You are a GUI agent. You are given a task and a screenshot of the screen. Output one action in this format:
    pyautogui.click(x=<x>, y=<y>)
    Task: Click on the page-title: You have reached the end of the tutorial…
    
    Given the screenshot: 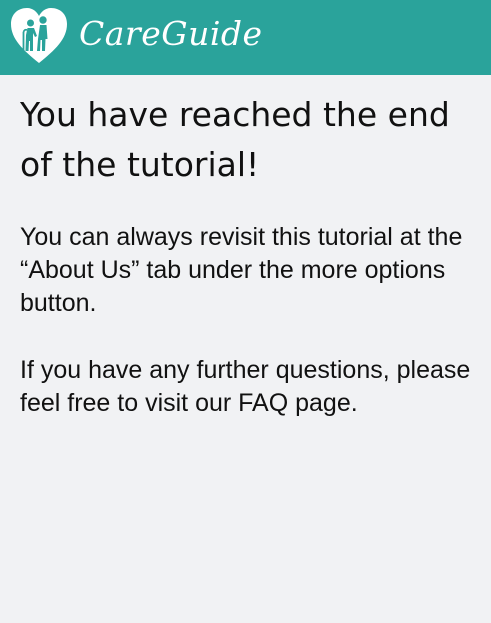 What is the action you would take?
    pyautogui.click(x=235, y=139)
    